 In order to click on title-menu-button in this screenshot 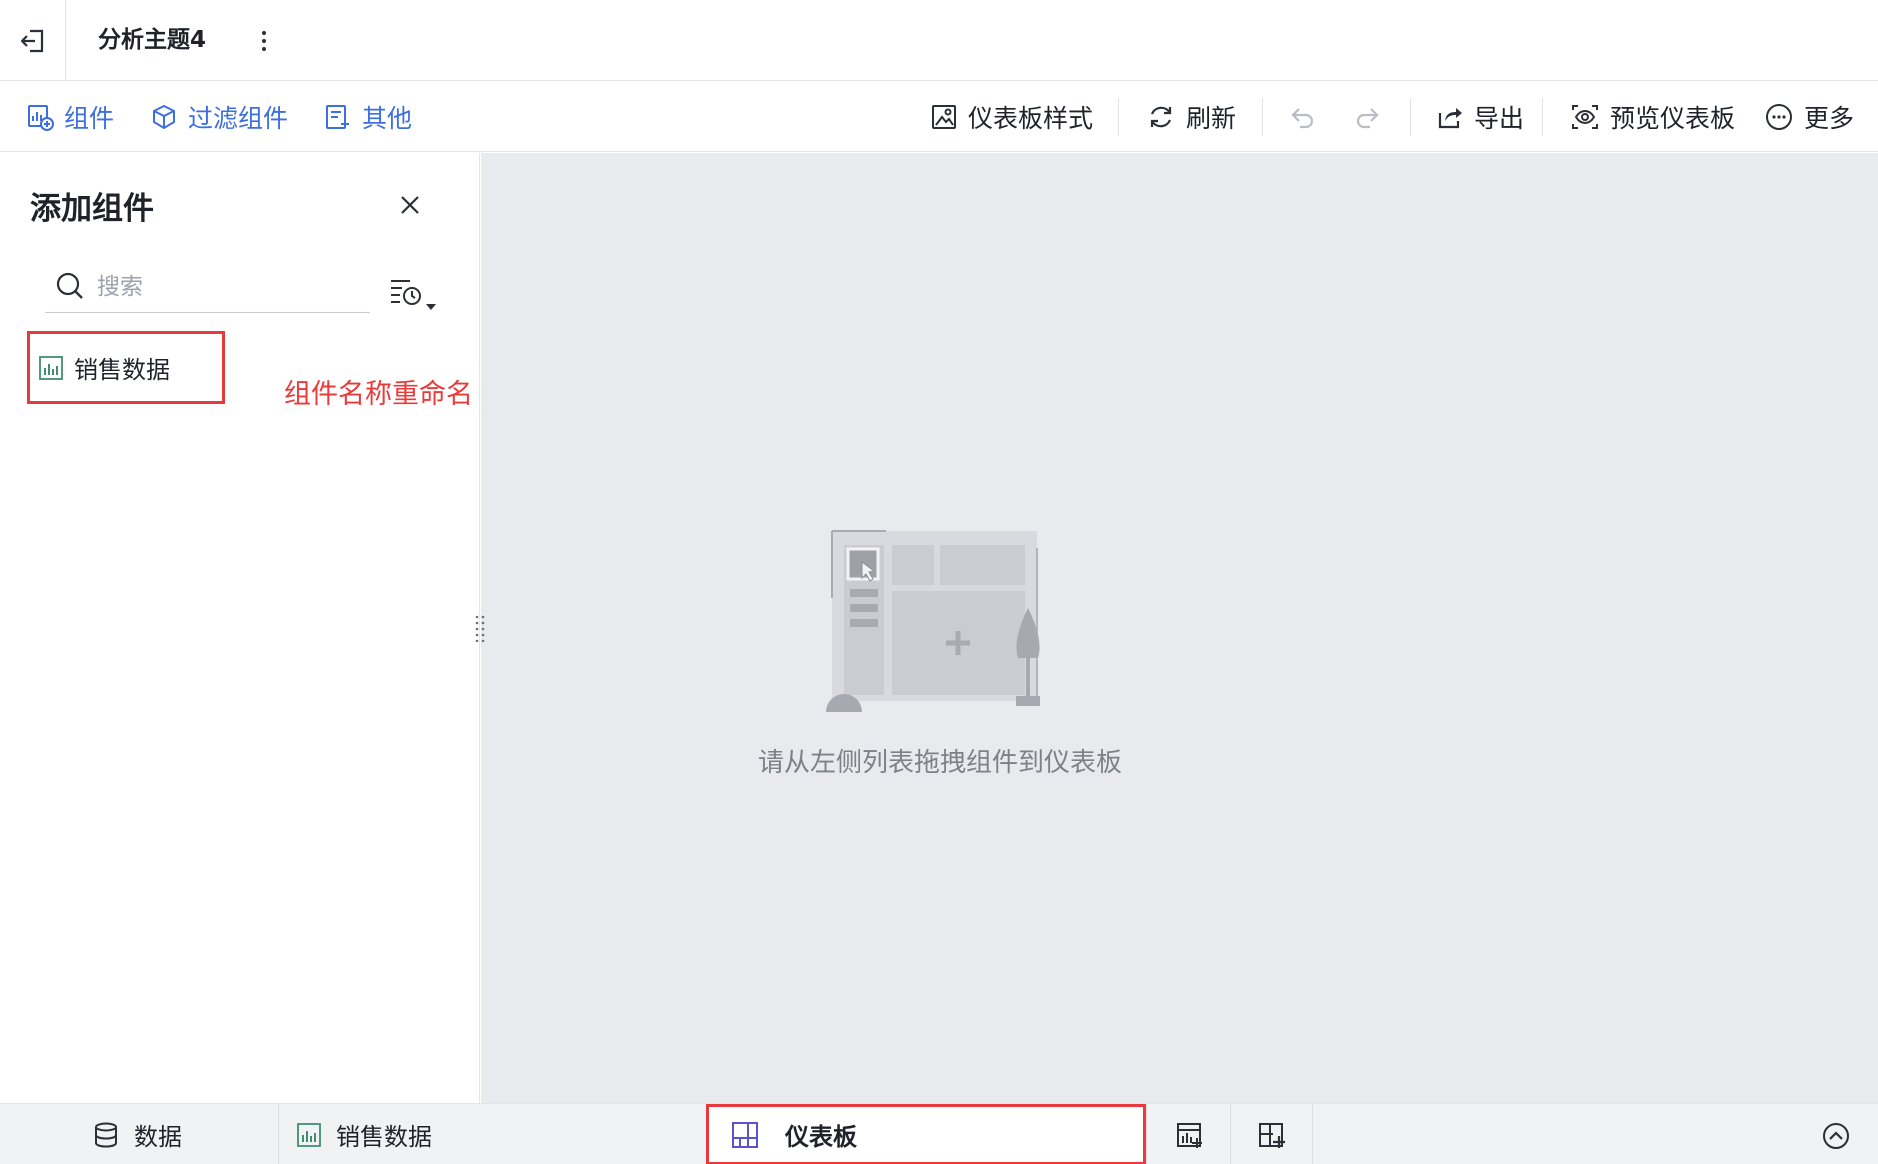, I will do `click(264, 41)`.